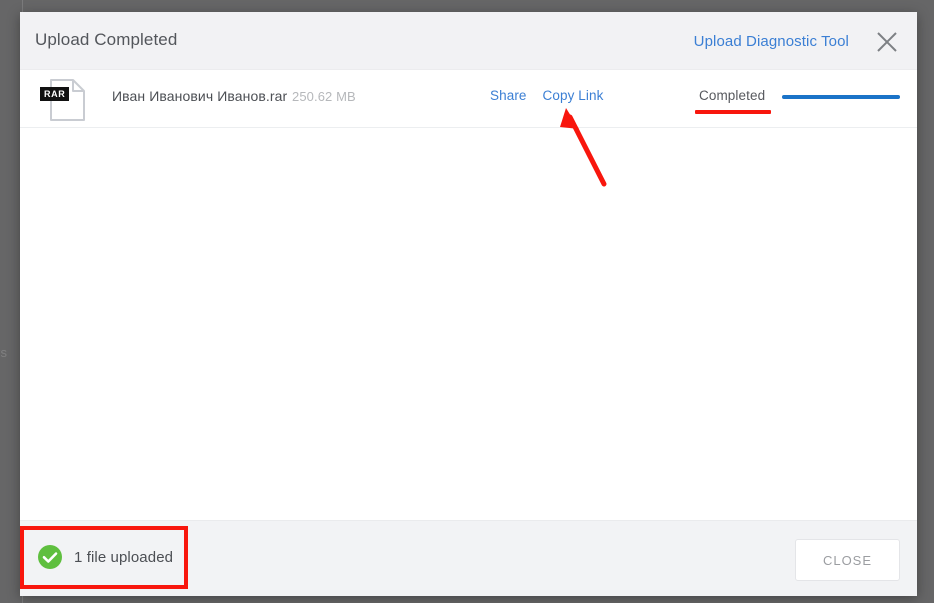  I want to click on backdrop-ghost-text: rs, so click(4, 352).